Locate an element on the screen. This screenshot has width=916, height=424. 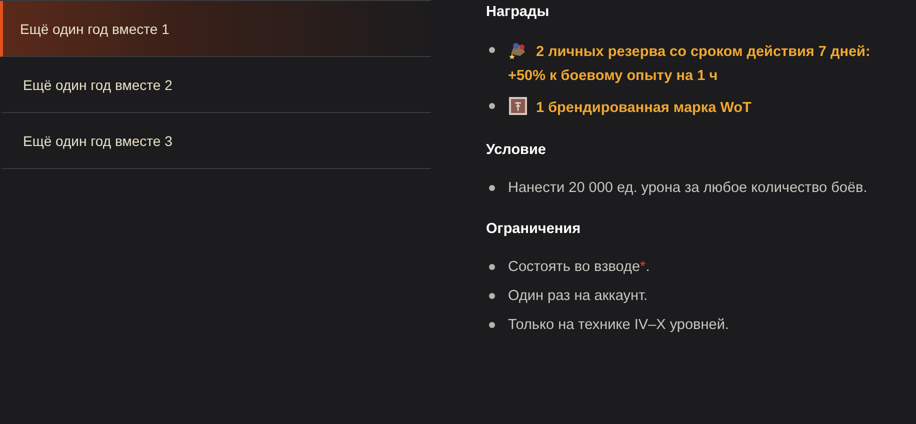
list-text: Состоять во взводе*. is located at coordinates (579, 267).